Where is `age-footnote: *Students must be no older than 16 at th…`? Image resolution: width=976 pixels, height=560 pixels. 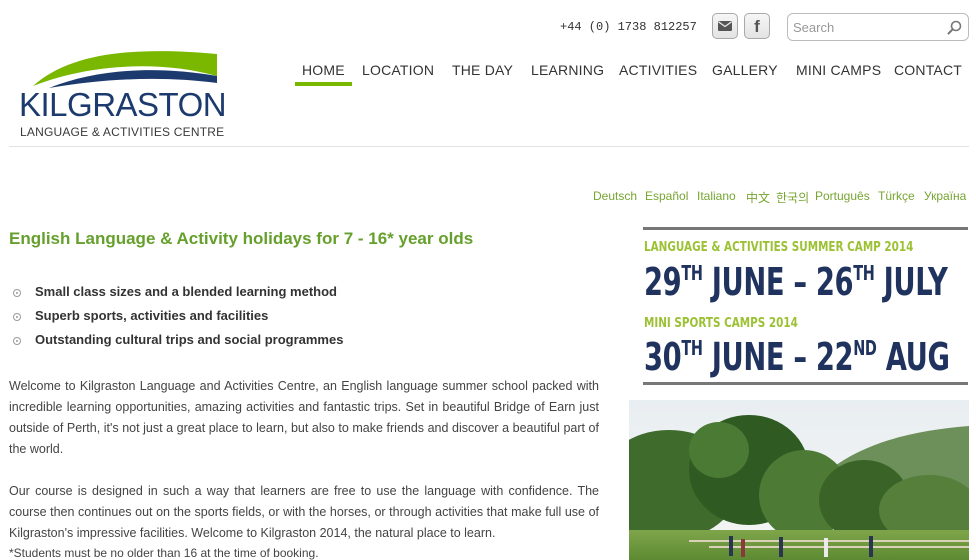
age-footnote: *Students must be no older than 16 at th… is located at coordinates (164, 553).